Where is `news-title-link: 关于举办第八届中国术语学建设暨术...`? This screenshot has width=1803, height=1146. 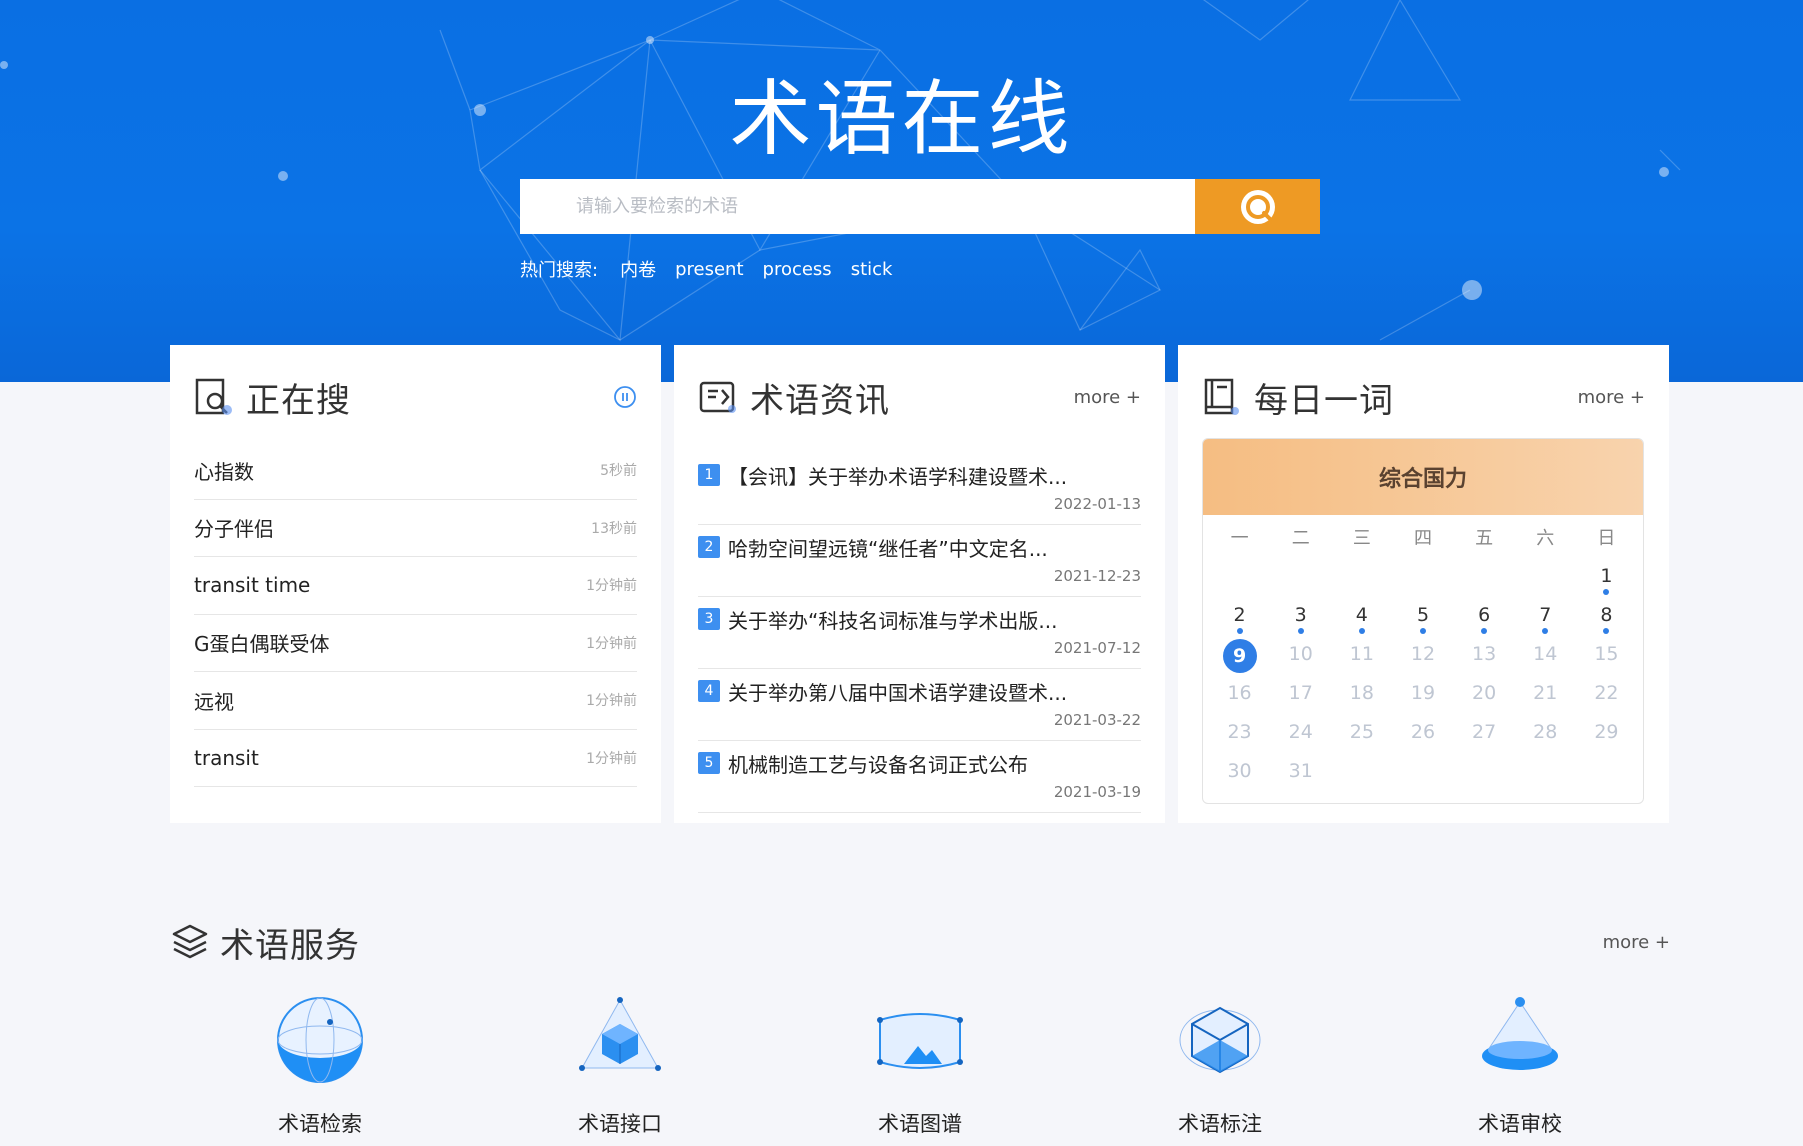
news-title-link: 关于举办第八届中国术语学建设暨术... is located at coordinates (897, 691).